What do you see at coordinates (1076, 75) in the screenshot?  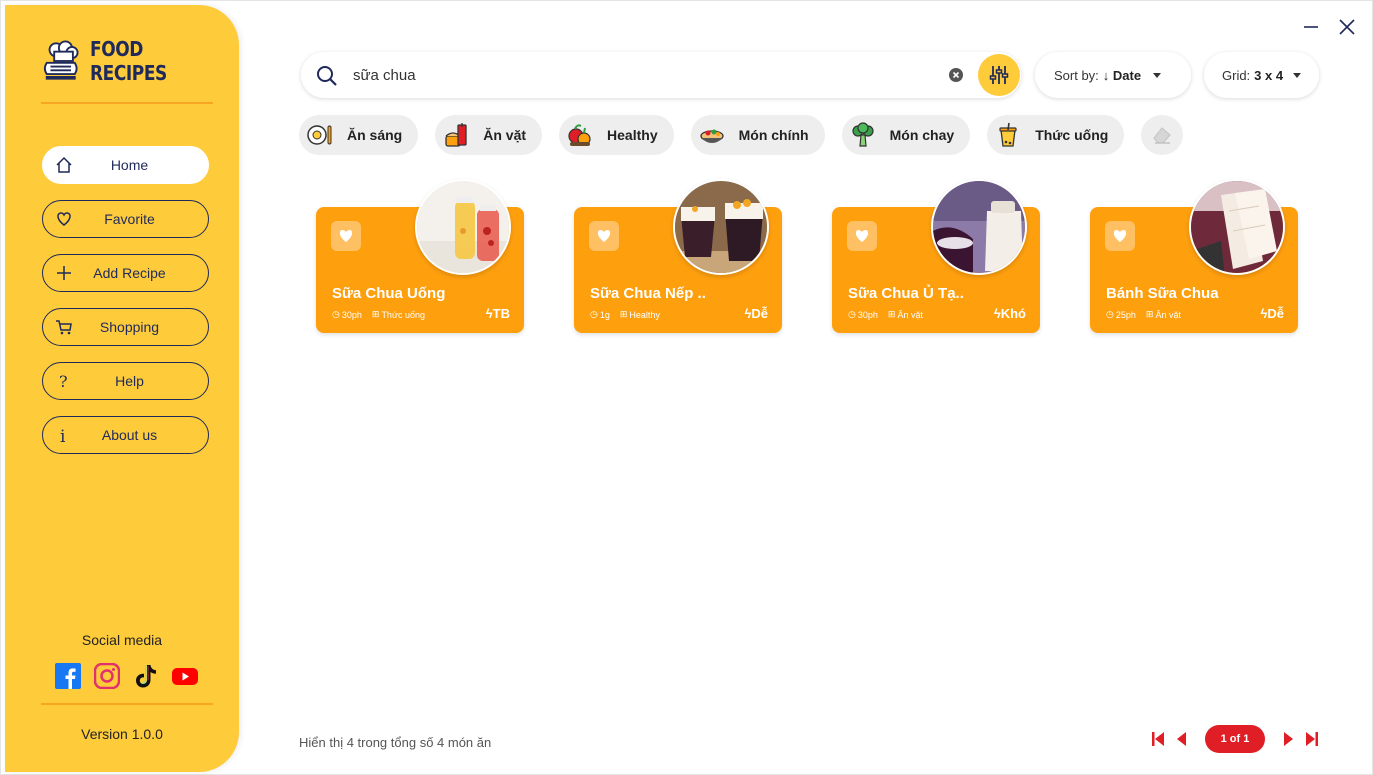 I see `sort-label: Sort by:` at bounding box center [1076, 75].